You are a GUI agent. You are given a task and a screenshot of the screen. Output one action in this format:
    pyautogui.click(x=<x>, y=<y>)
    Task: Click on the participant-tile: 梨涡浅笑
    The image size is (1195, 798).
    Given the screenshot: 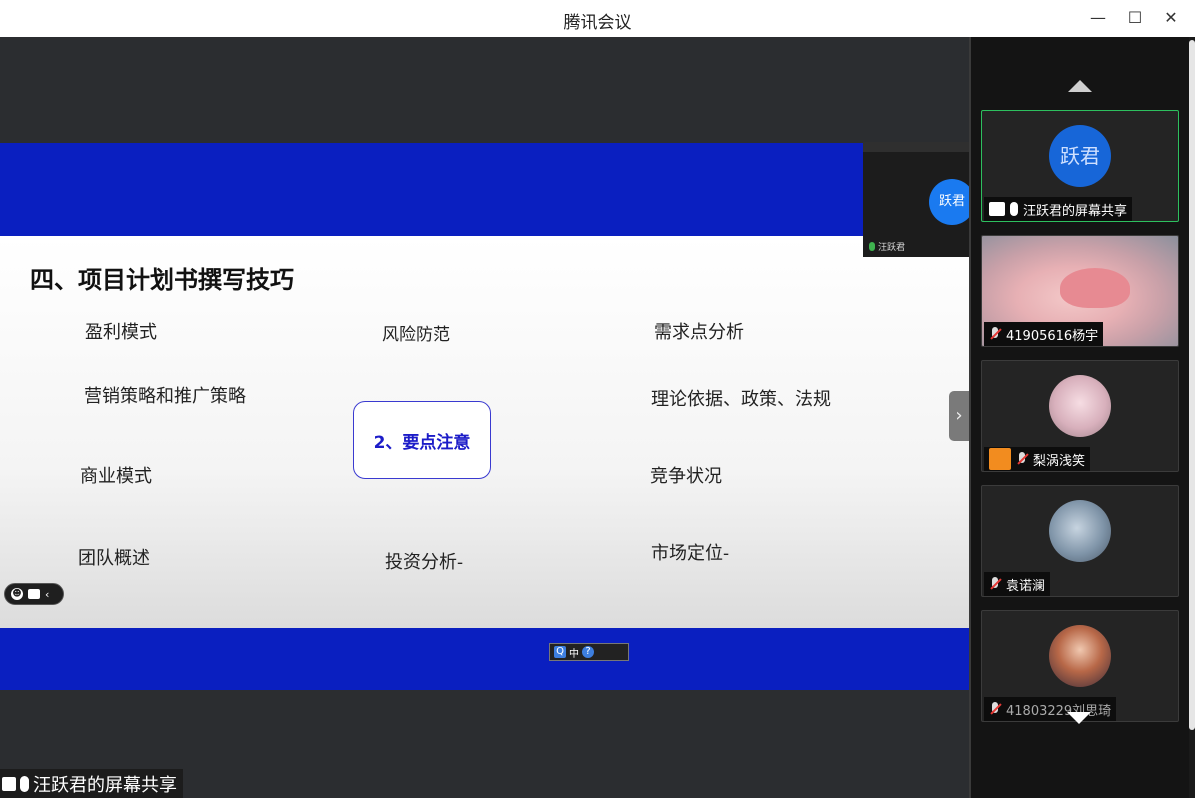 What is the action you would take?
    pyautogui.click(x=1080, y=416)
    